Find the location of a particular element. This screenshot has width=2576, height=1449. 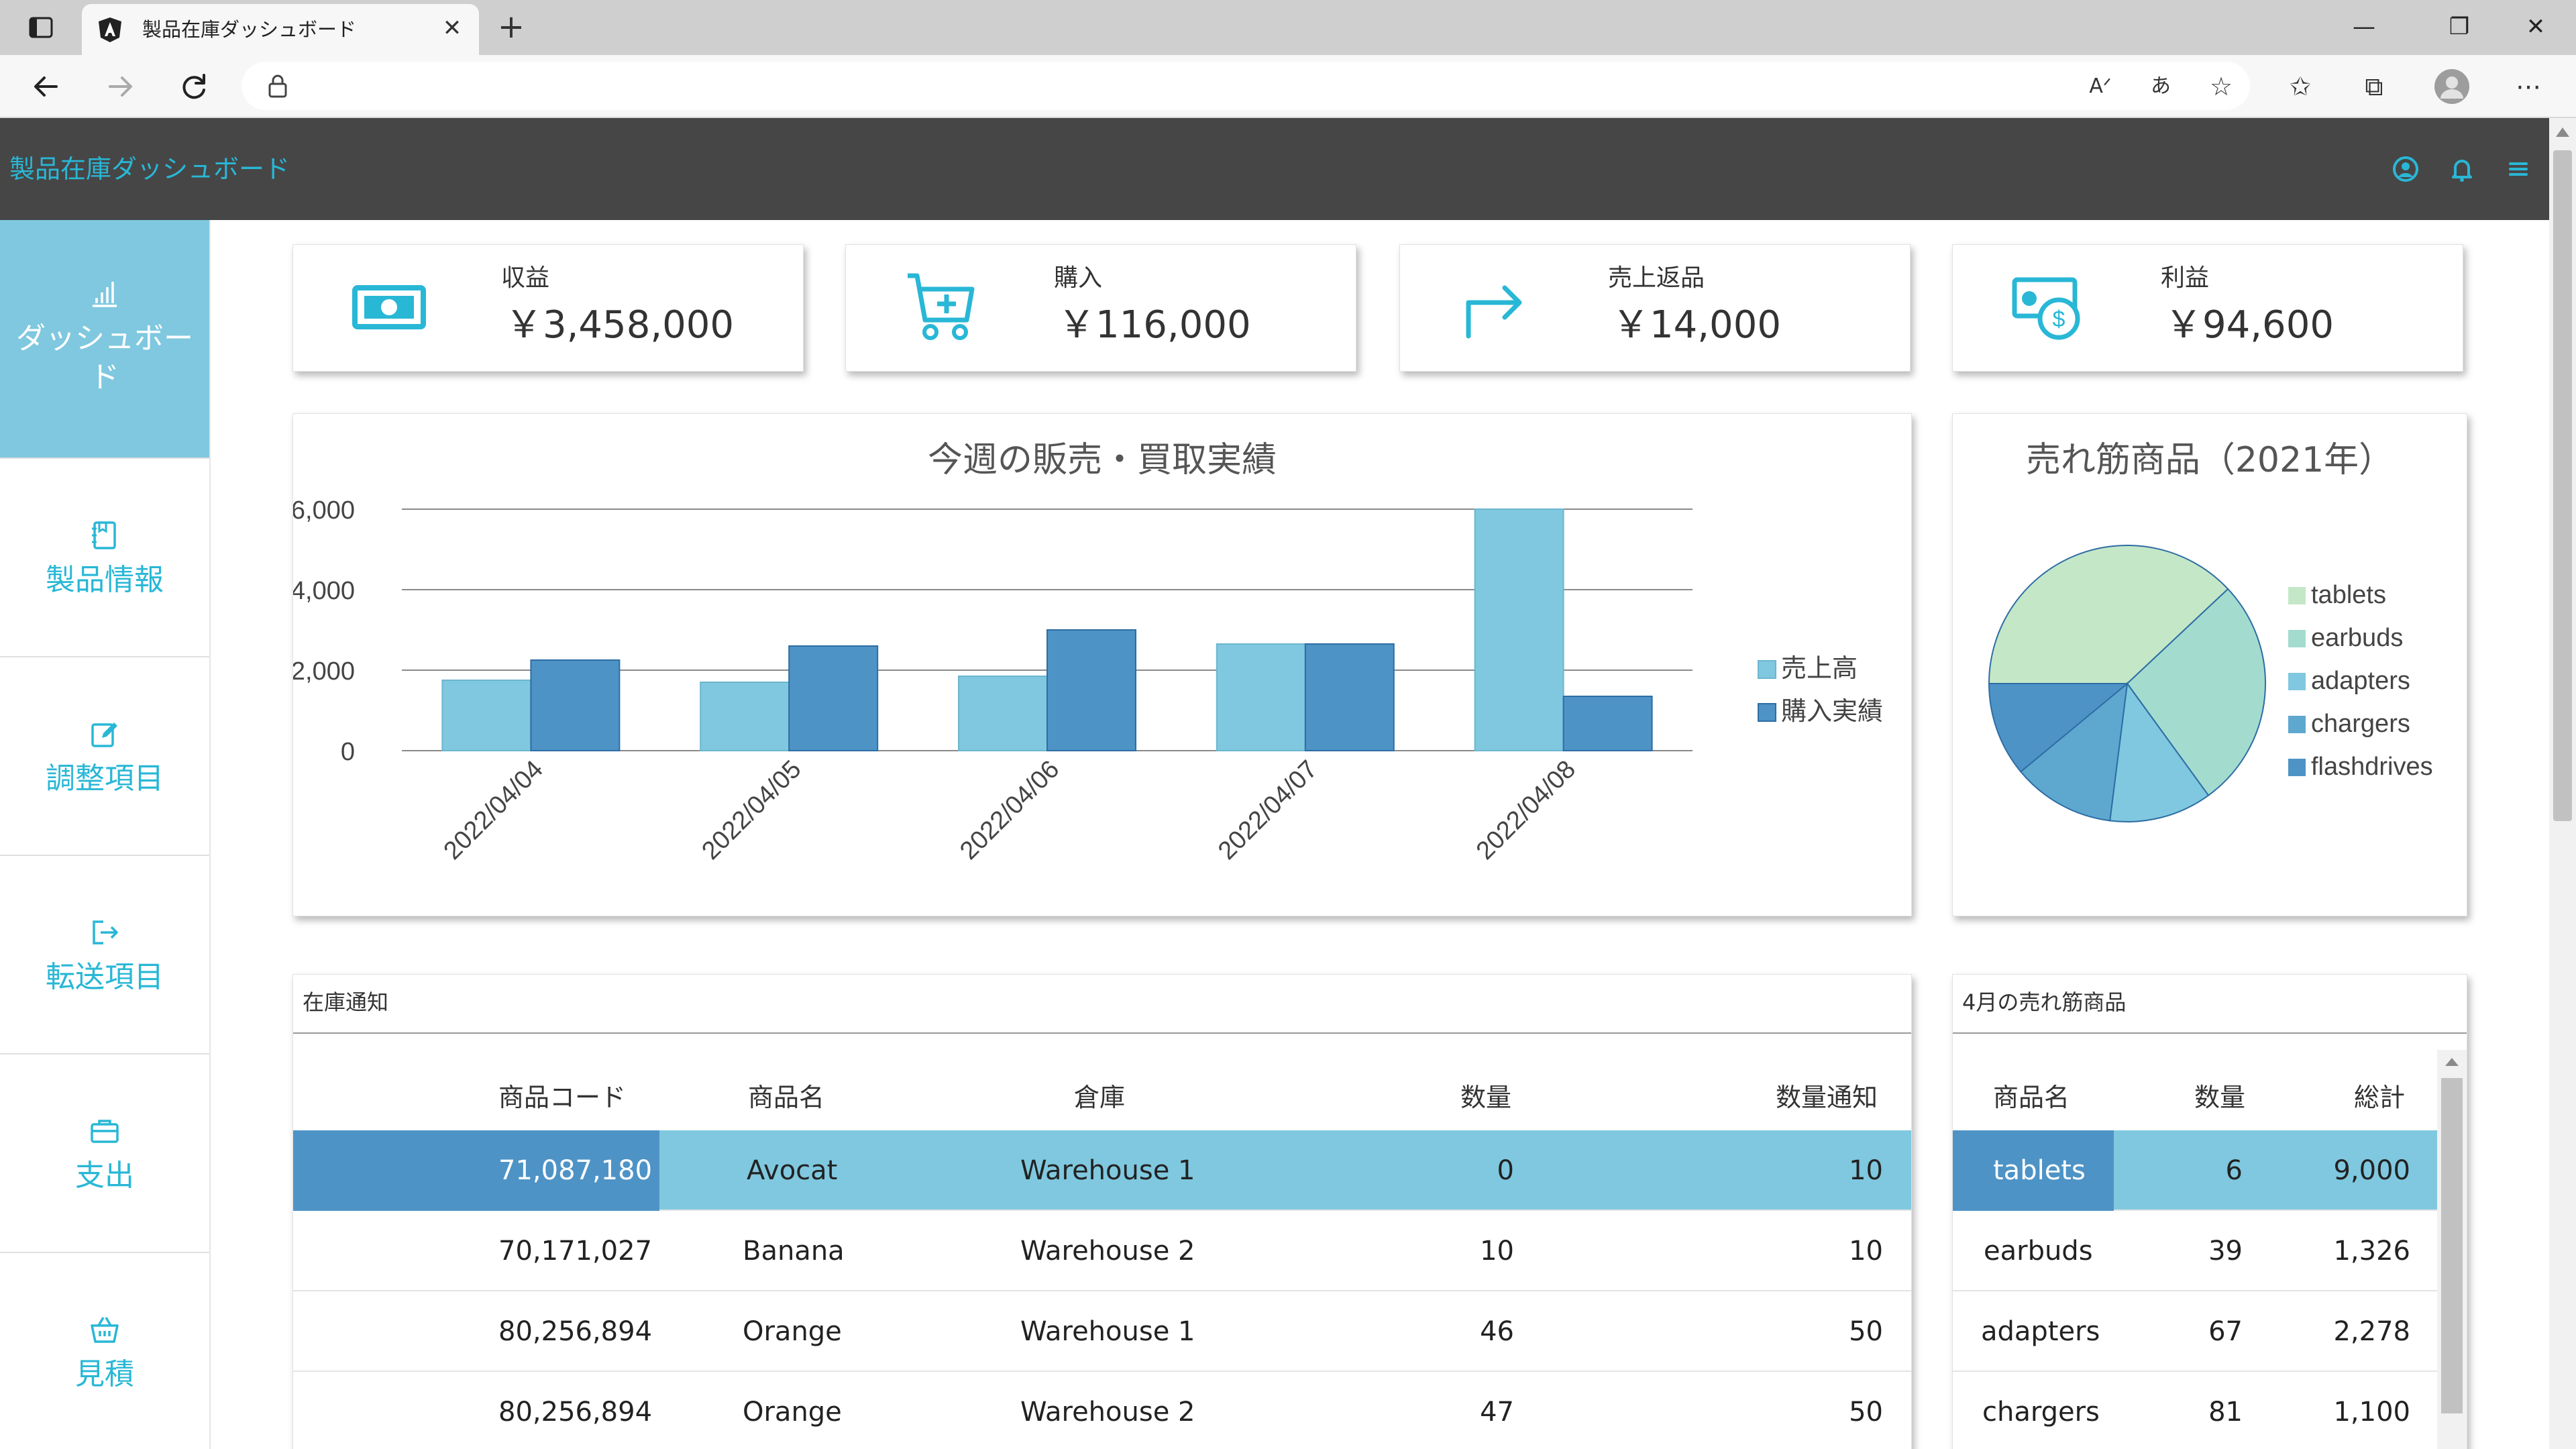

close-window-icon: ✕ is located at coordinates (2536, 27).